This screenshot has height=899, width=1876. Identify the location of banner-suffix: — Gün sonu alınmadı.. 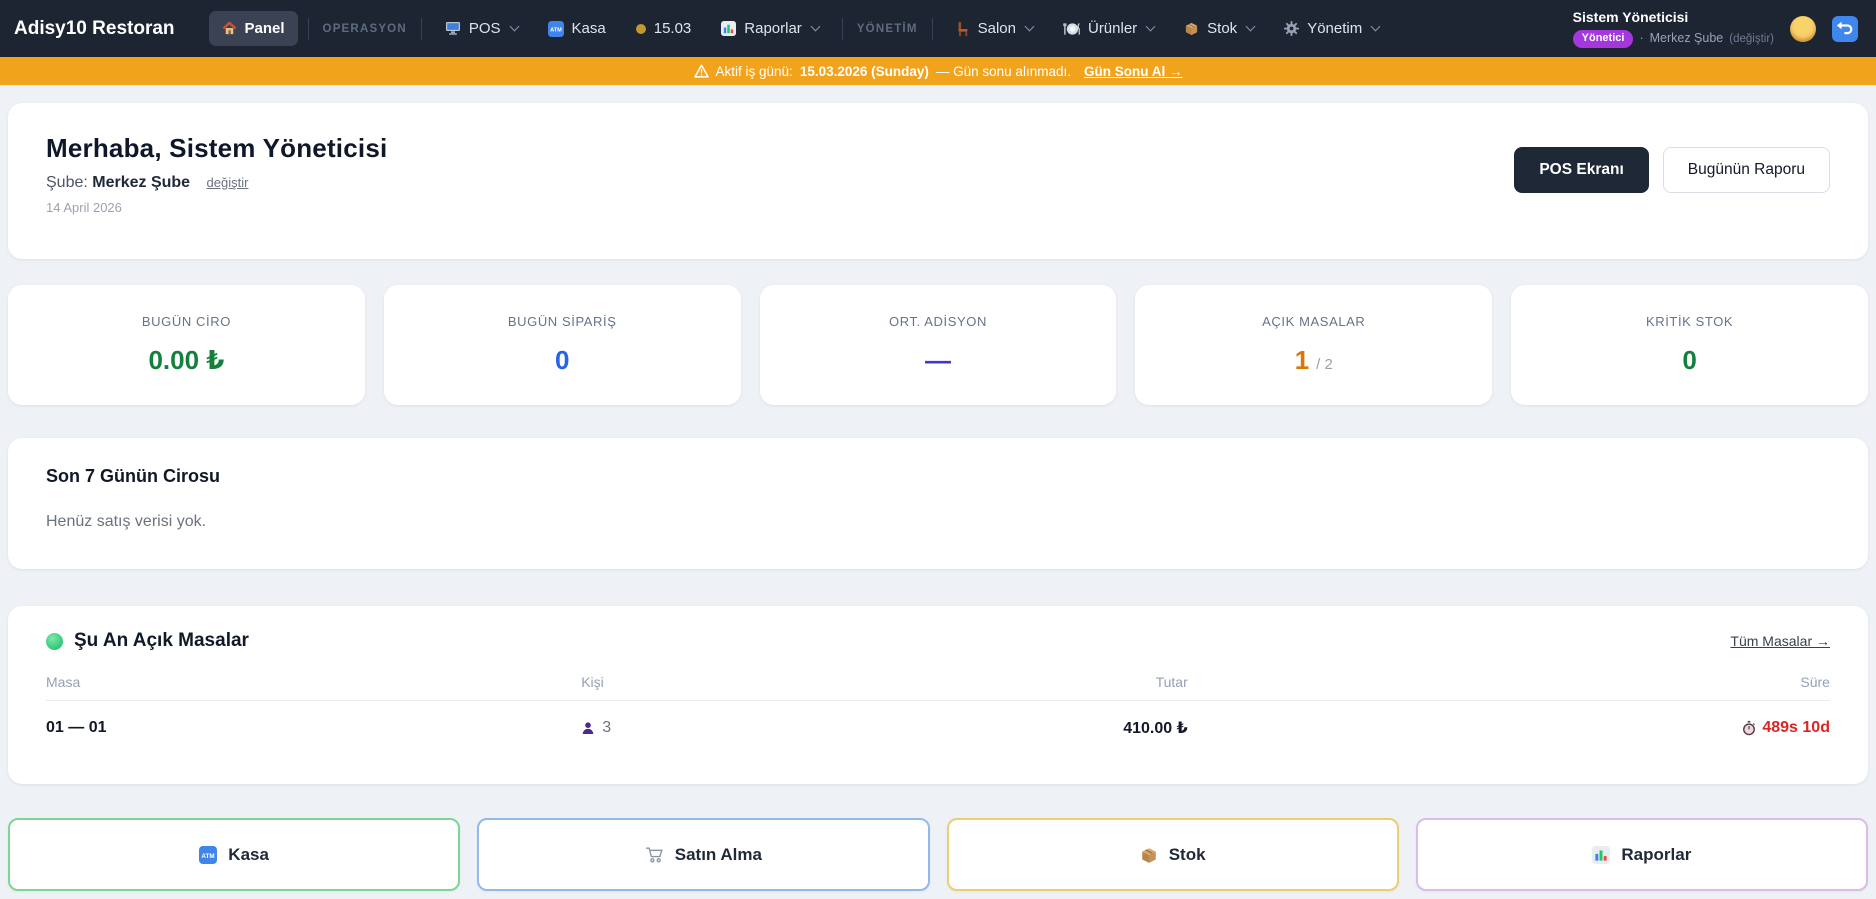
(1003, 71).